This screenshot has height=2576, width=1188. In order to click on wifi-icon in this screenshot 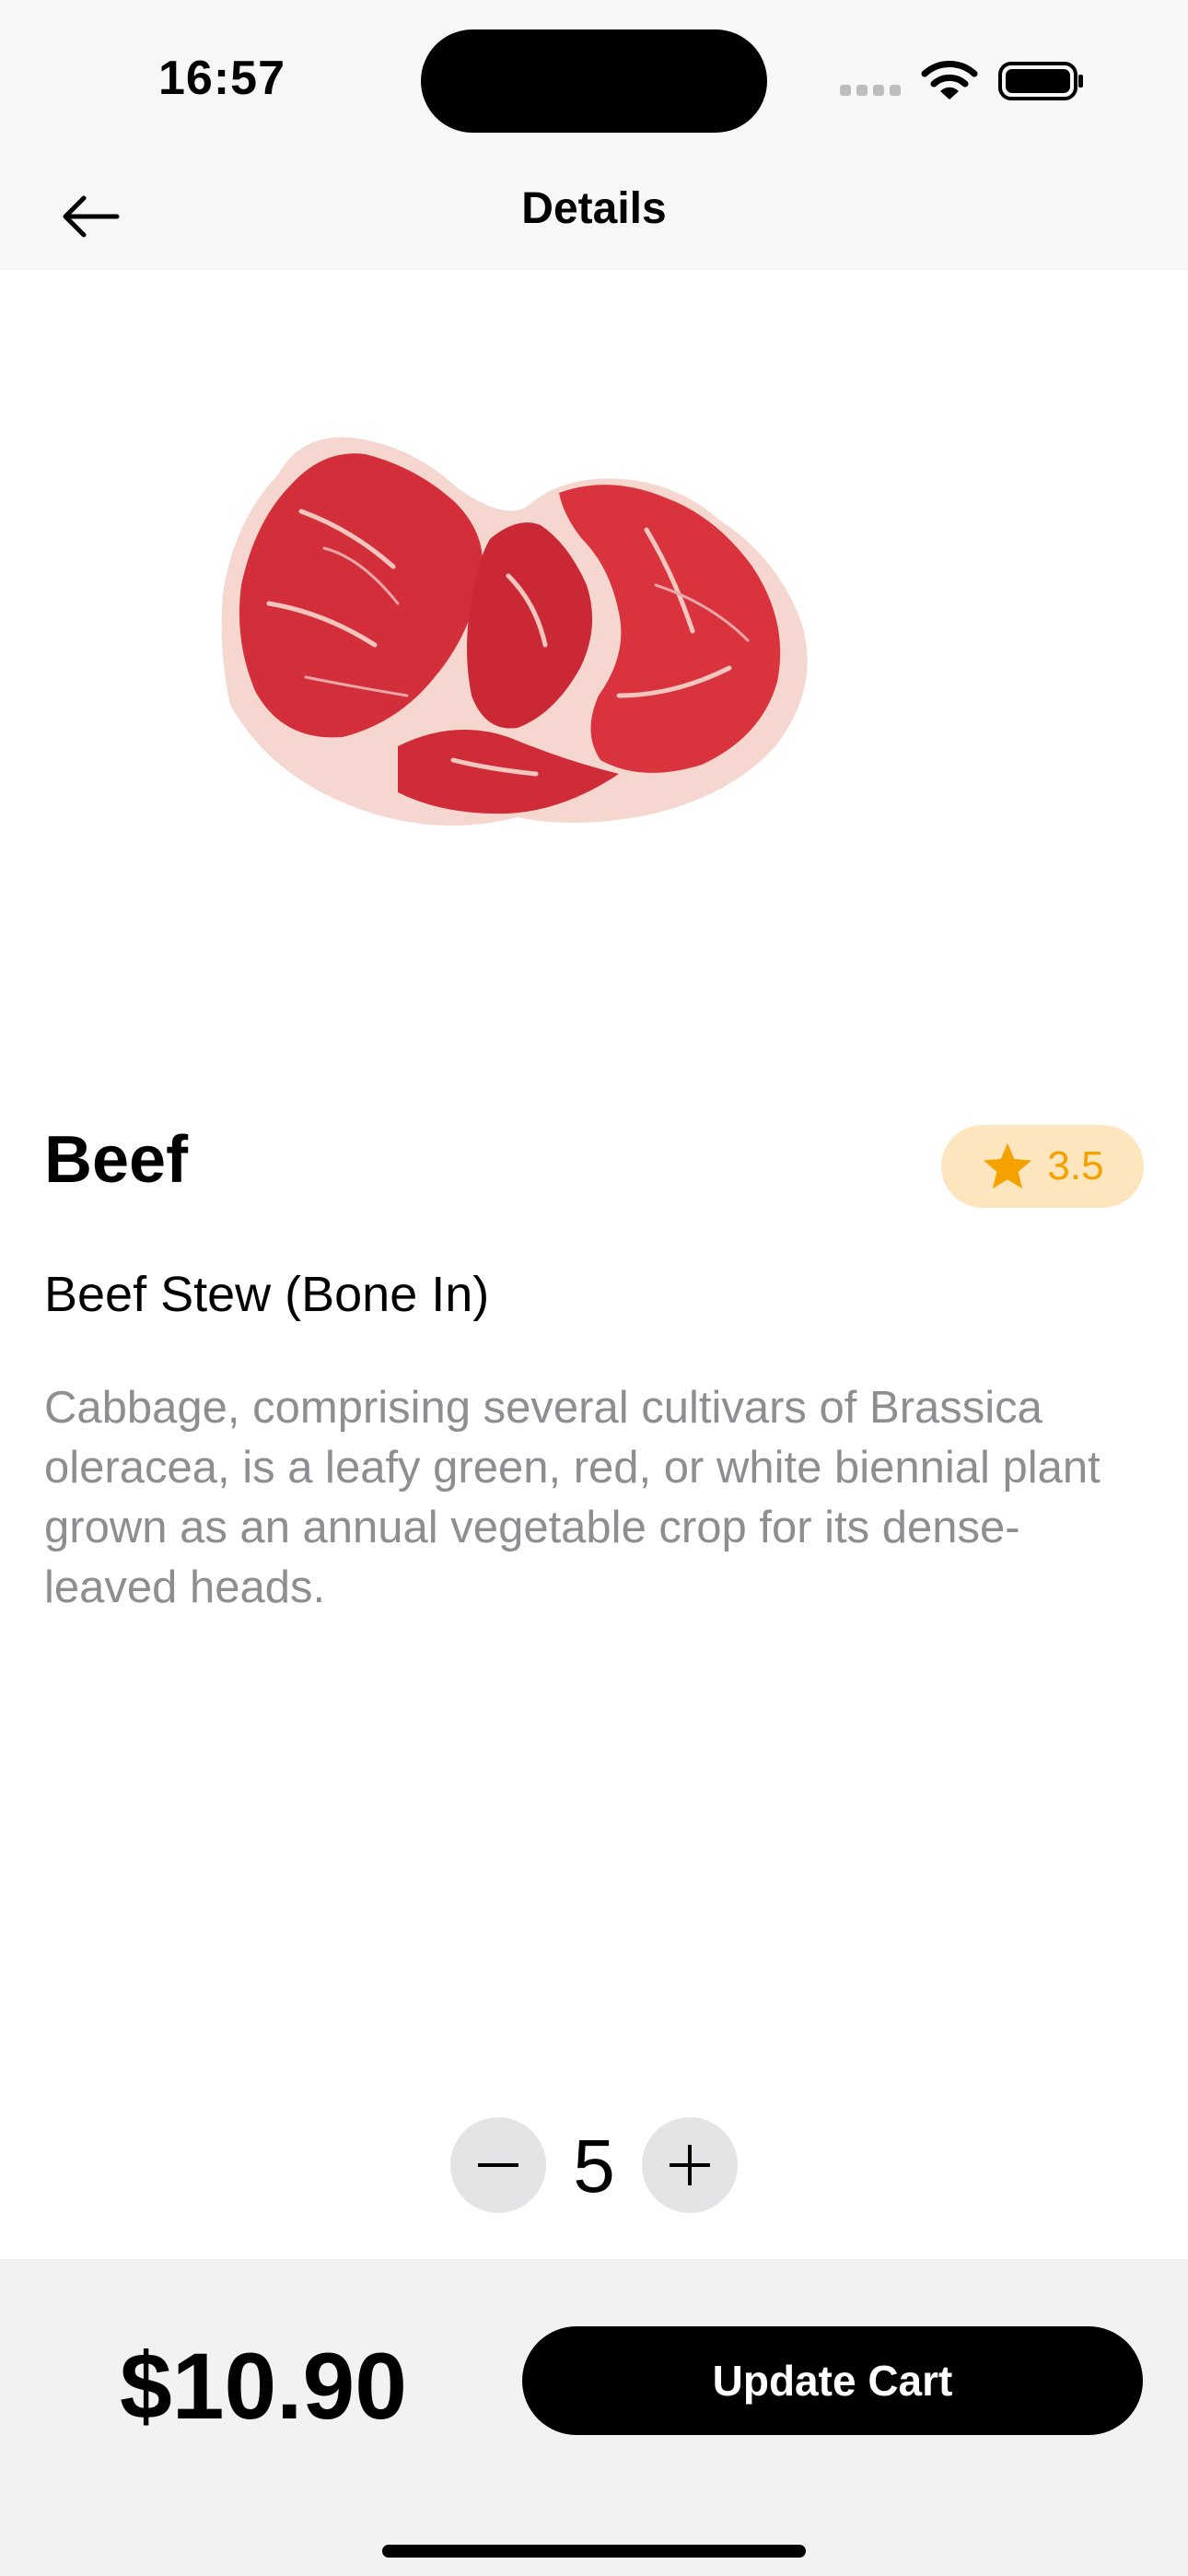, I will do `click(949, 80)`.